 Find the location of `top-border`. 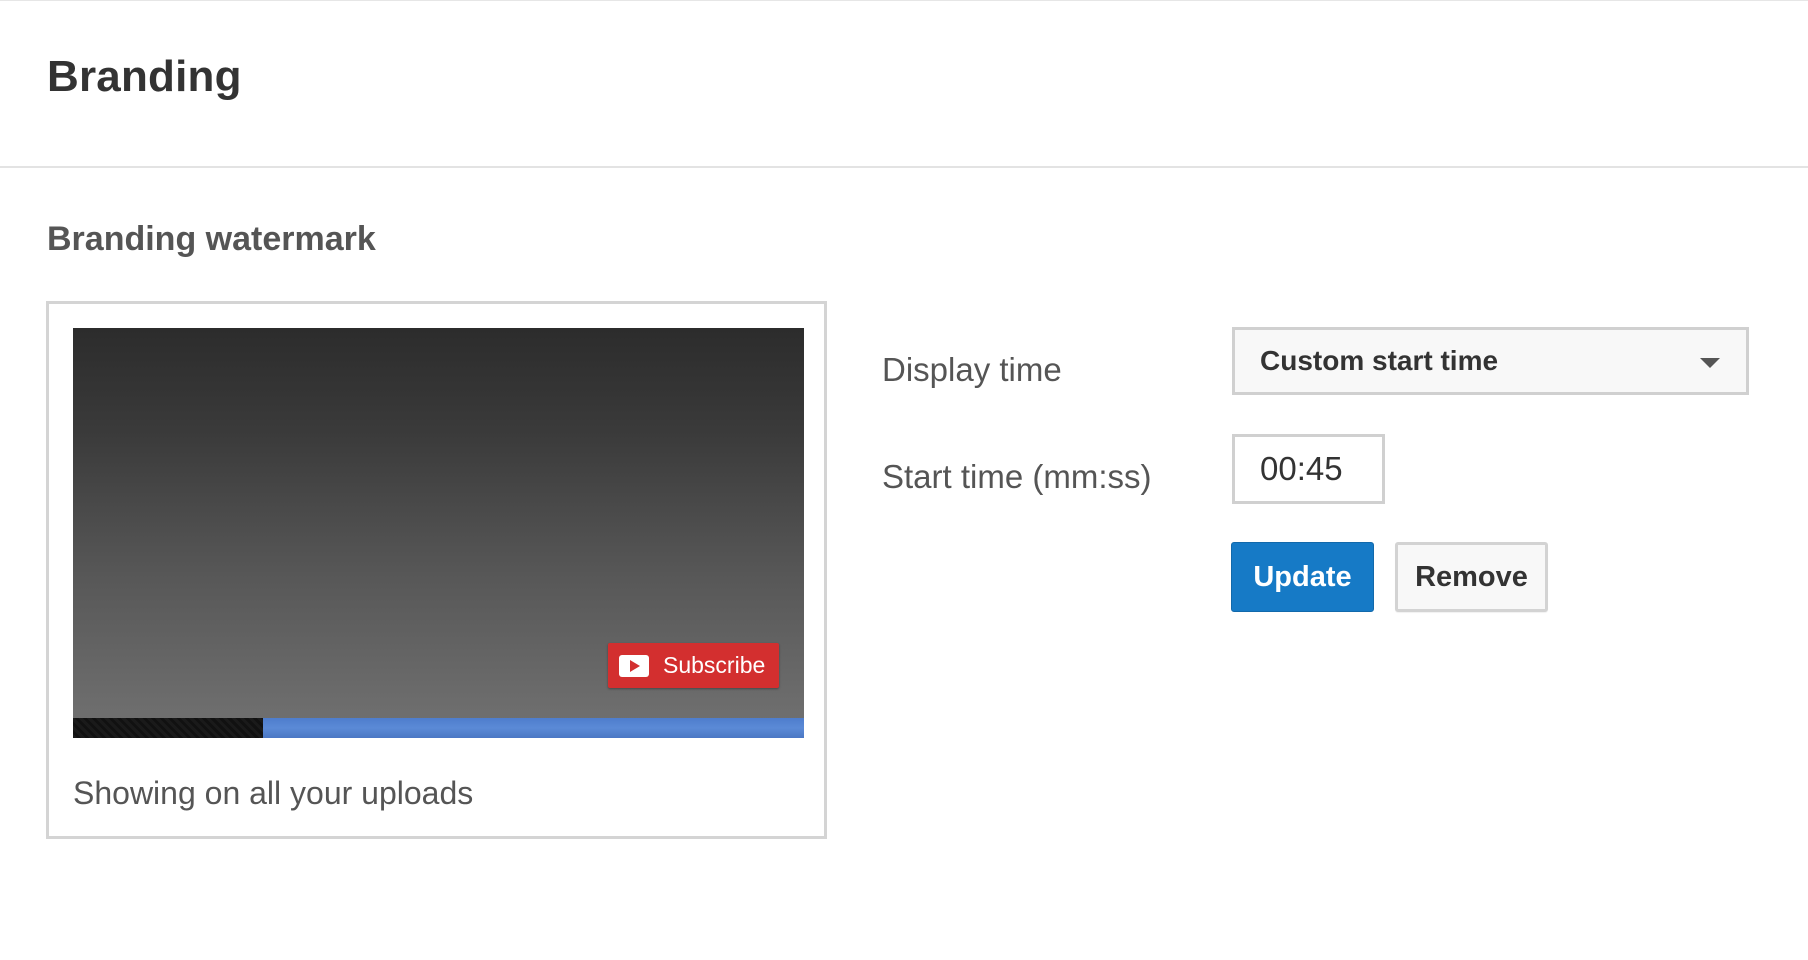

top-border is located at coordinates (904, 0).